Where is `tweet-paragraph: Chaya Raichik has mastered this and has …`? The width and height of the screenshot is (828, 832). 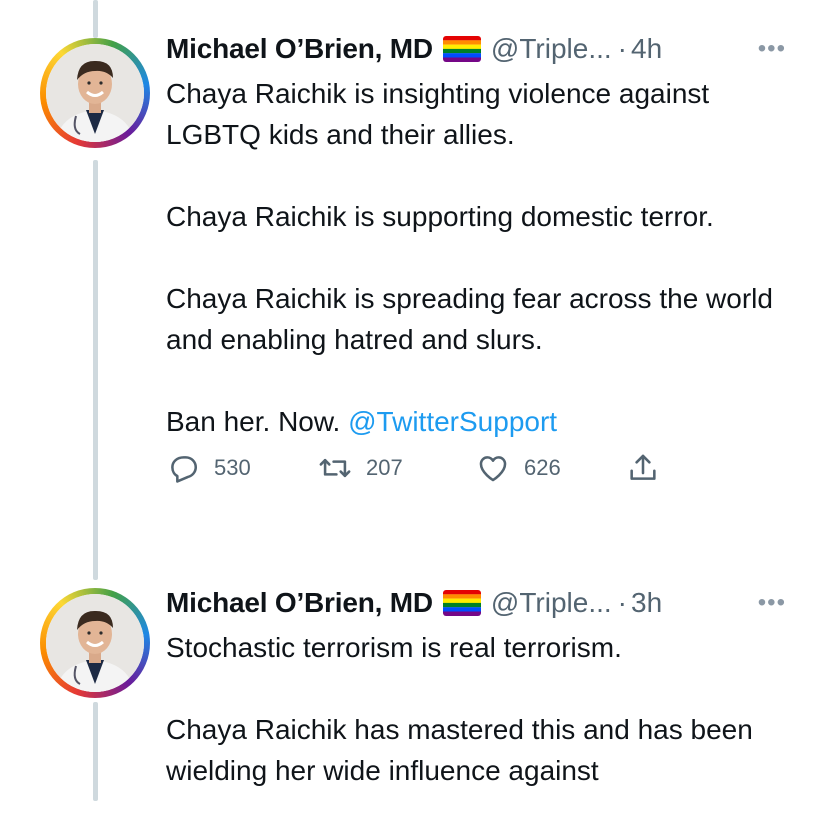
tweet-paragraph: Chaya Raichik has mastered this and has … is located at coordinates (459, 750).